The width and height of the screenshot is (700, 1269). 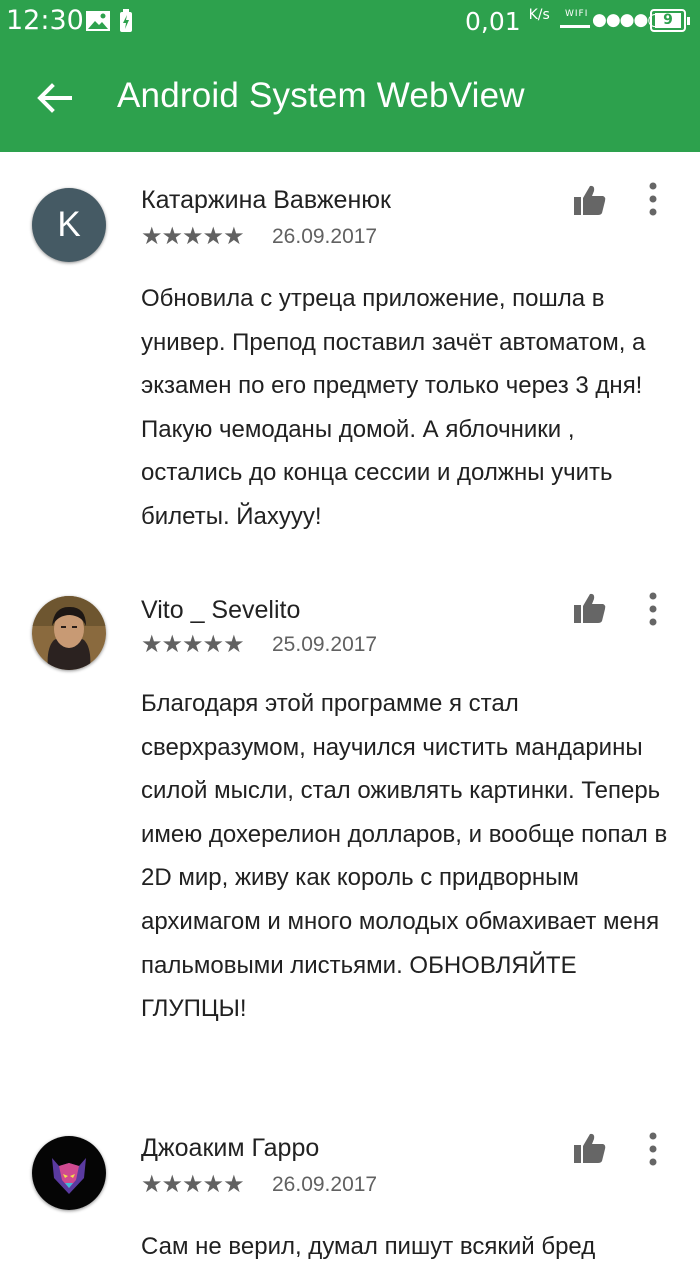 What do you see at coordinates (575, 26) in the screenshot?
I see `wifi-icon` at bounding box center [575, 26].